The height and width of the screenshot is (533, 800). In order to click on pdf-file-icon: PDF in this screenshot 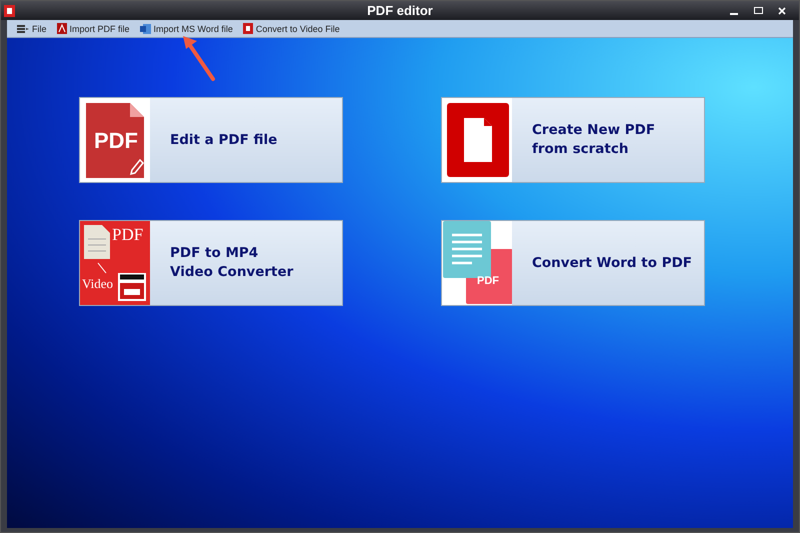, I will do `click(115, 140)`.